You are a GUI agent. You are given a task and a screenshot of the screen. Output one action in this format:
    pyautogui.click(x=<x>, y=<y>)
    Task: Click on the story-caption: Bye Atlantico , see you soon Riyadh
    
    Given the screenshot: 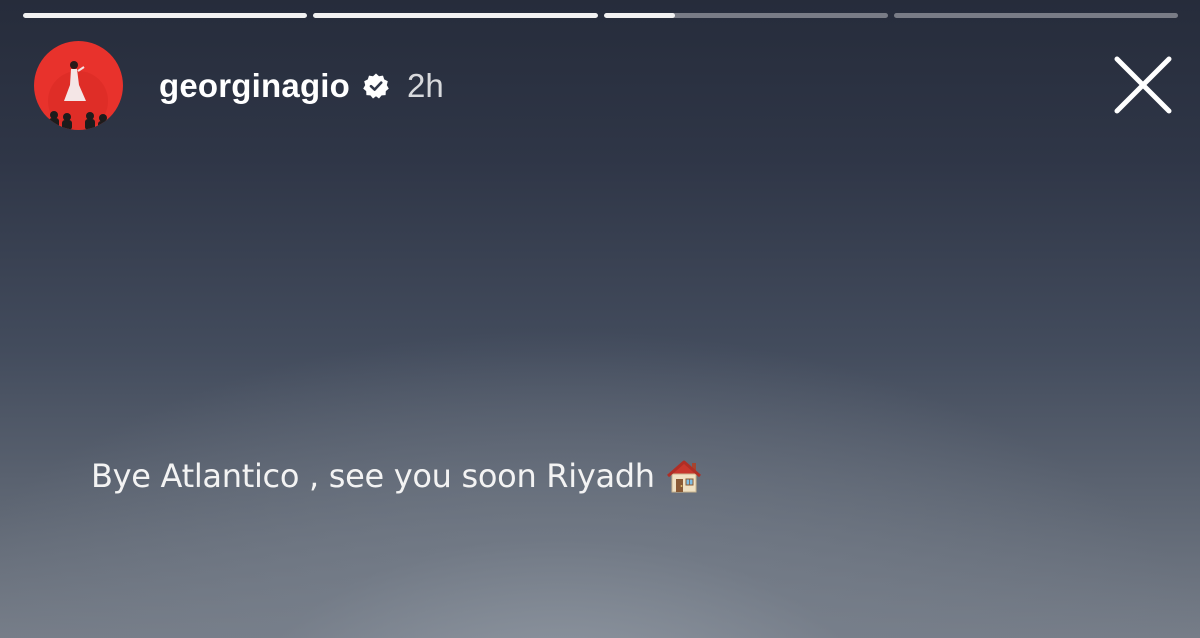 What is the action you would take?
    pyautogui.click(x=397, y=476)
    